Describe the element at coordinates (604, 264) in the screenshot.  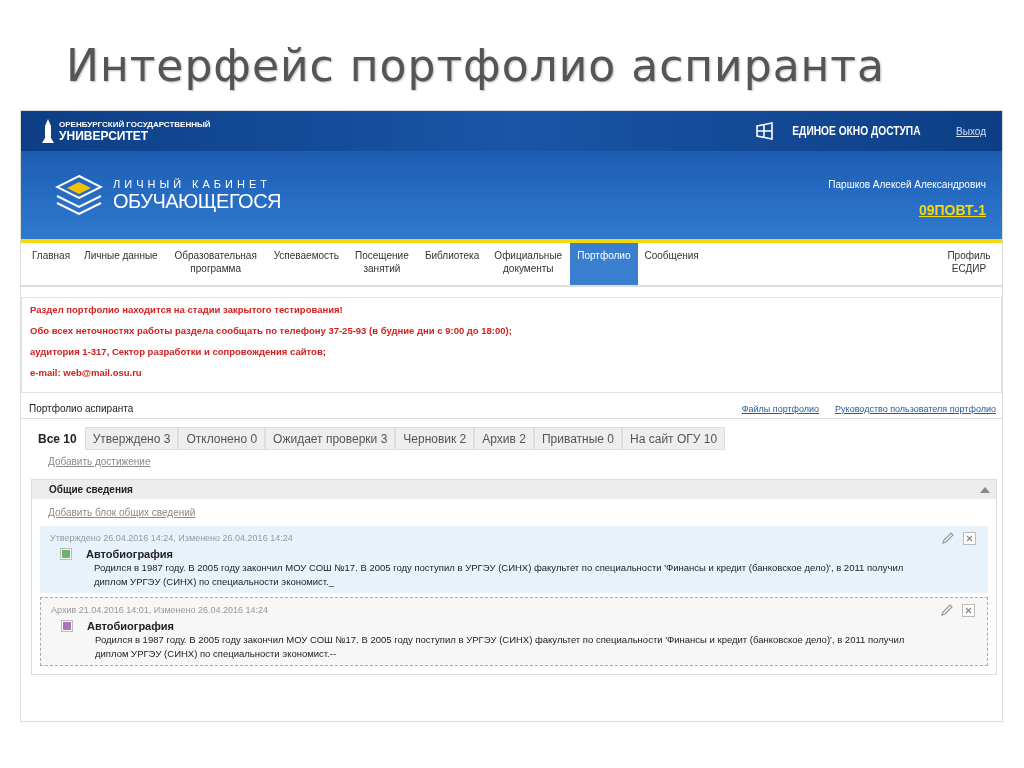
I see `nav-item: Портфолио` at that location.